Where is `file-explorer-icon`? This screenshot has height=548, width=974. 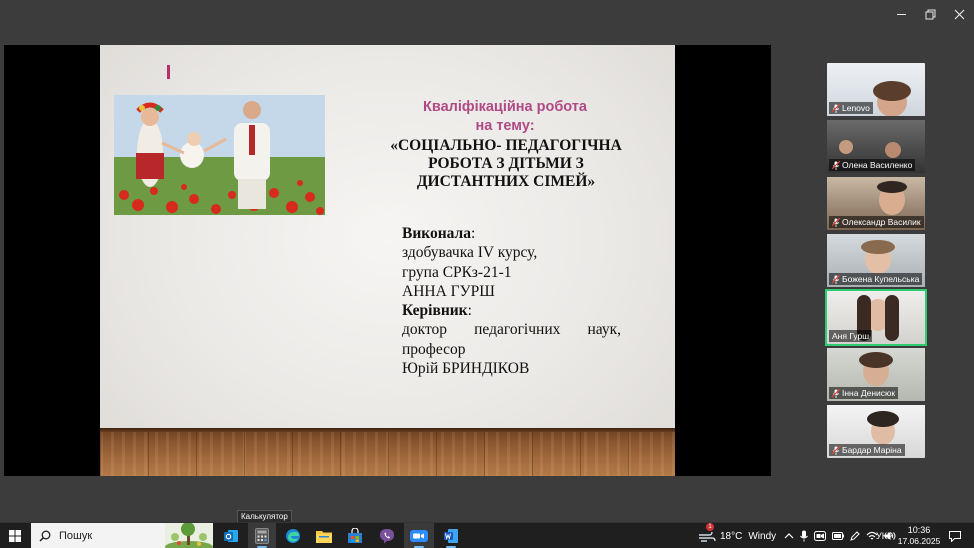
file-explorer-icon is located at coordinates (324, 537).